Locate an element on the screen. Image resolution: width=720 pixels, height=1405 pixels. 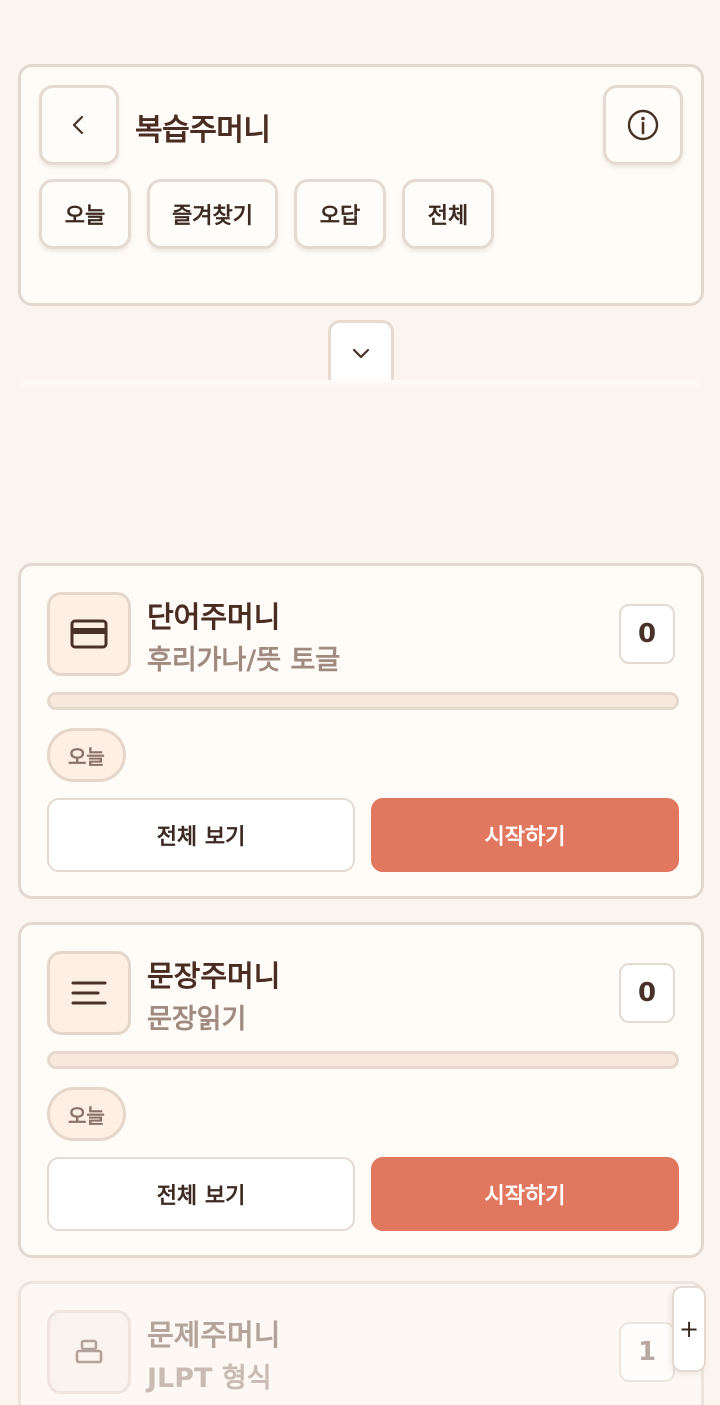
filter-today-button: 오늘 is located at coordinates (85, 214).